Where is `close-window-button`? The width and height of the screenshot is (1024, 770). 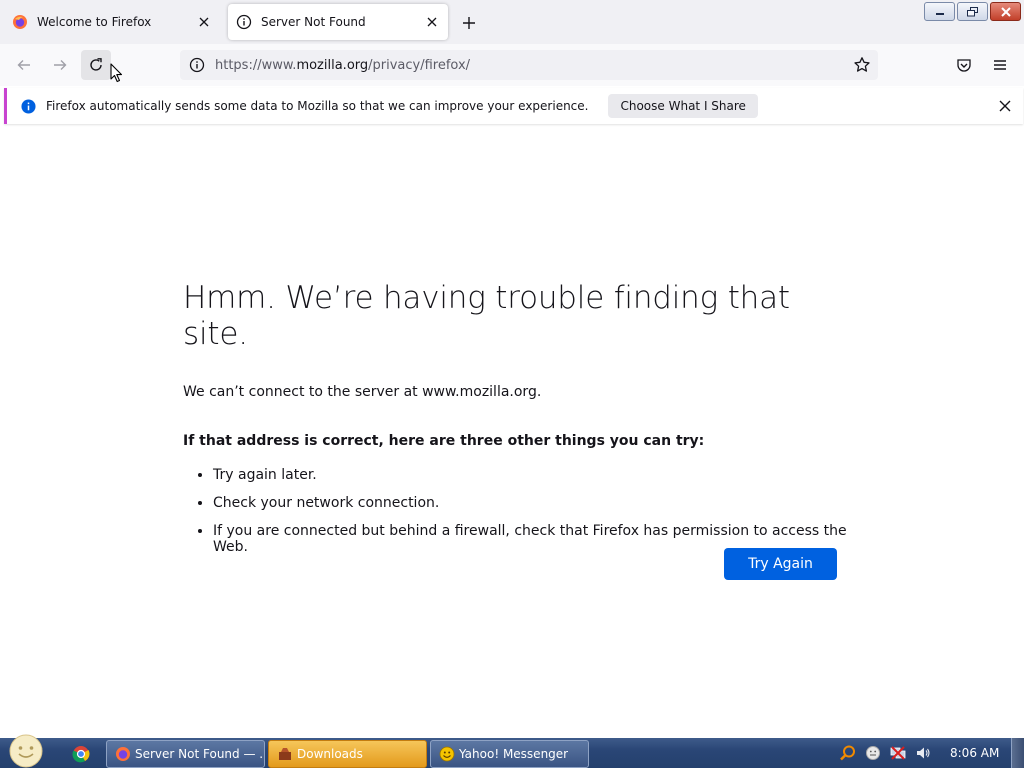 close-window-button is located at coordinates (1005, 11).